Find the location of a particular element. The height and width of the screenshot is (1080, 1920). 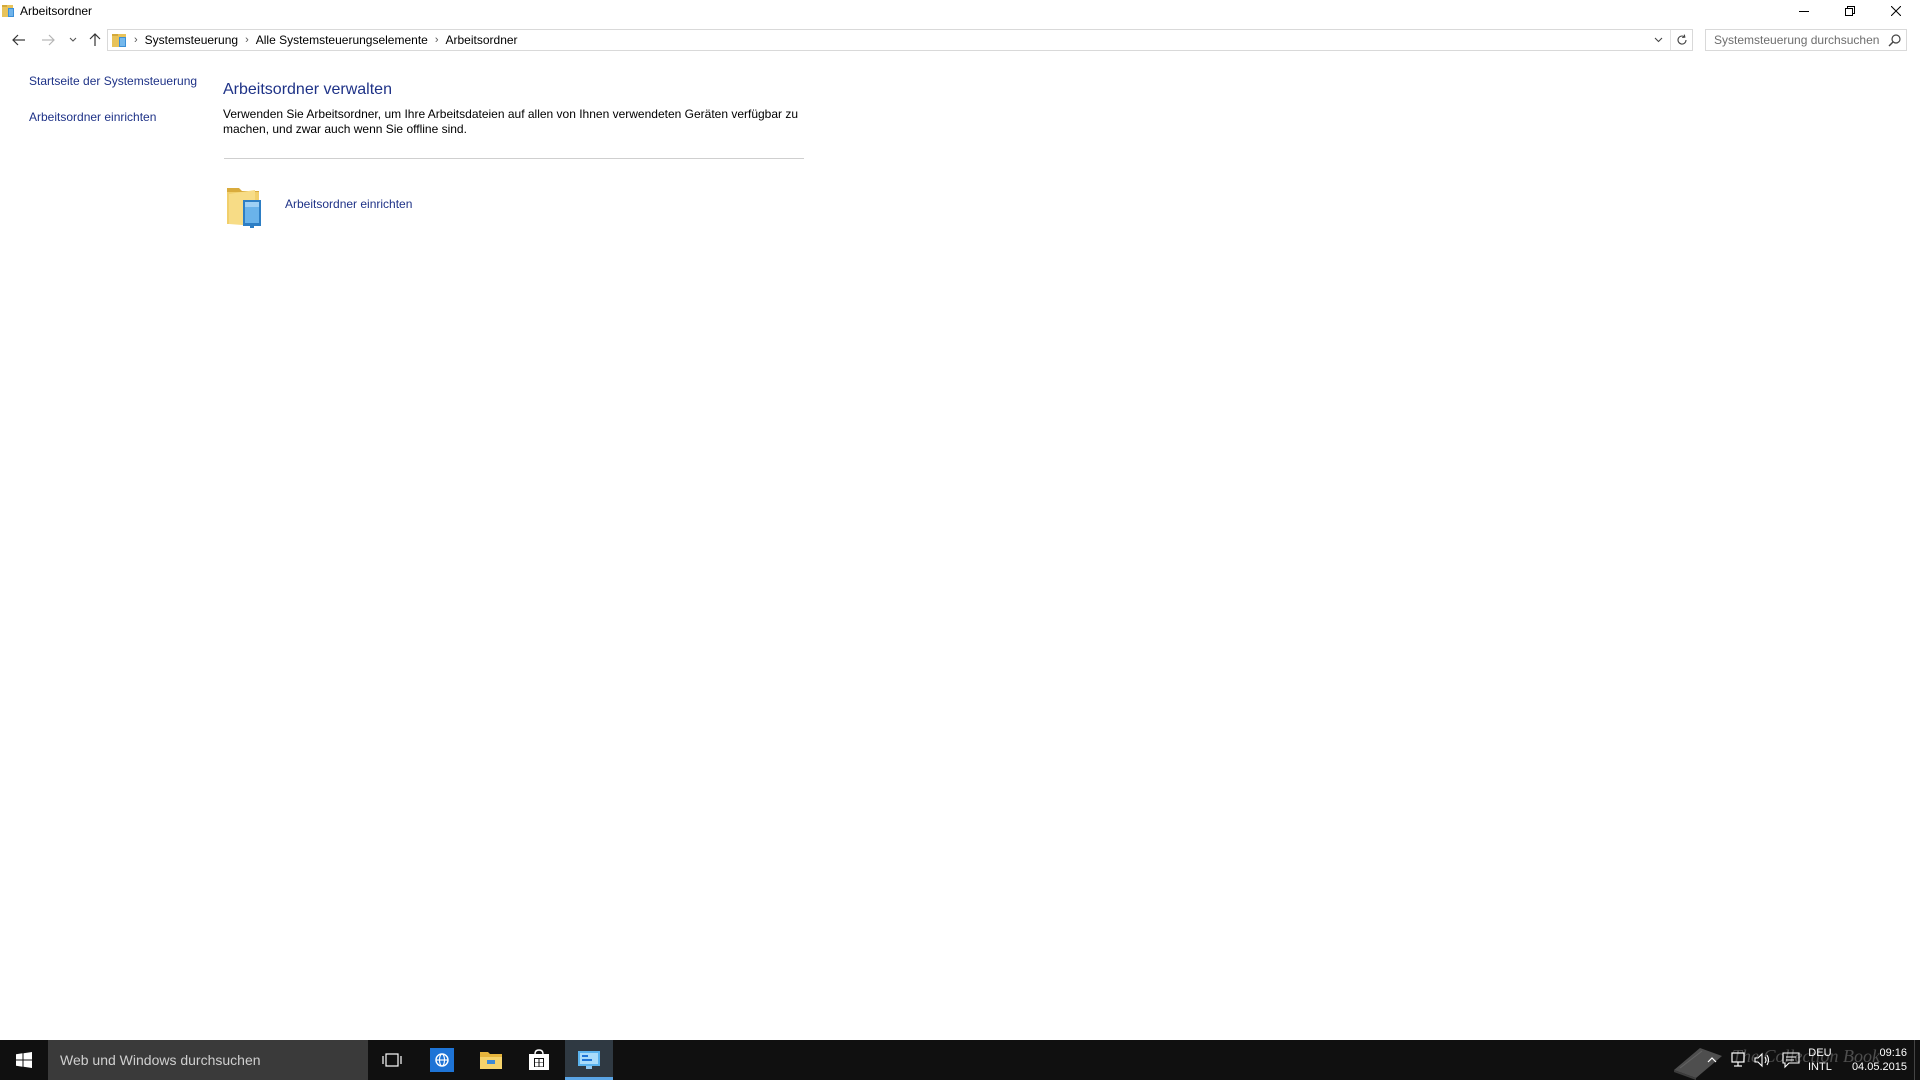

breadcrumb-systemsteuerung: Systemsteuerung is located at coordinates (191, 40).